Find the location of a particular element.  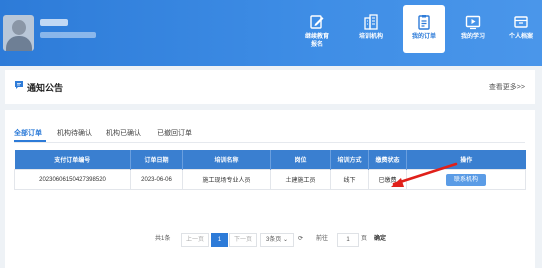

cell-mode: 线下 is located at coordinates (349, 179).